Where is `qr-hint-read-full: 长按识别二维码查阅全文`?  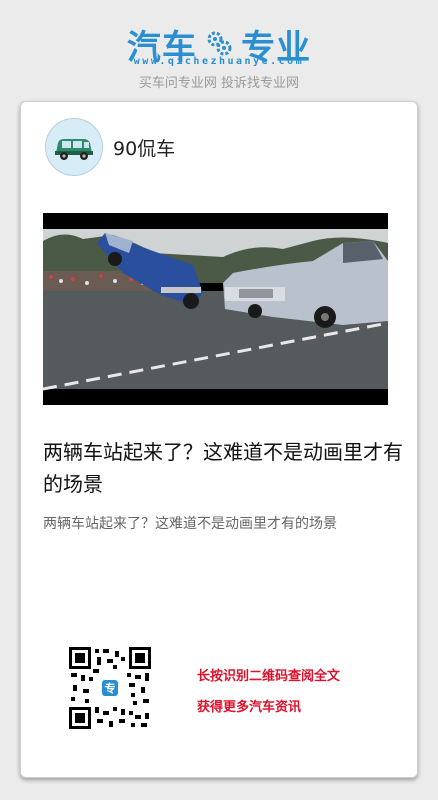
qr-hint-read-full: 长按识别二维码查阅全文 is located at coordinates (269, 676).